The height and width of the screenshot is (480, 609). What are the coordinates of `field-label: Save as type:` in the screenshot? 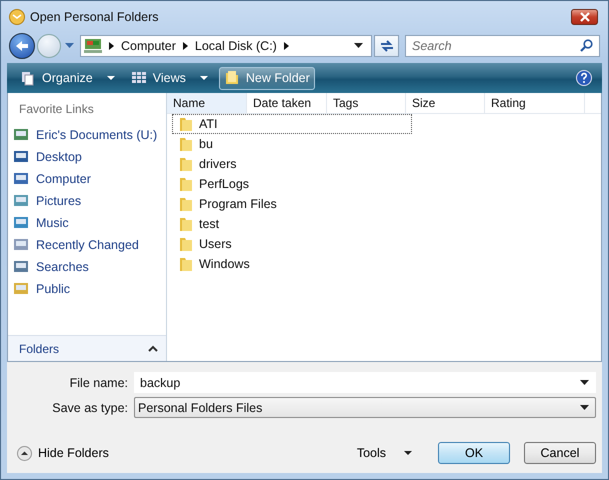 It's located at (90, 407).